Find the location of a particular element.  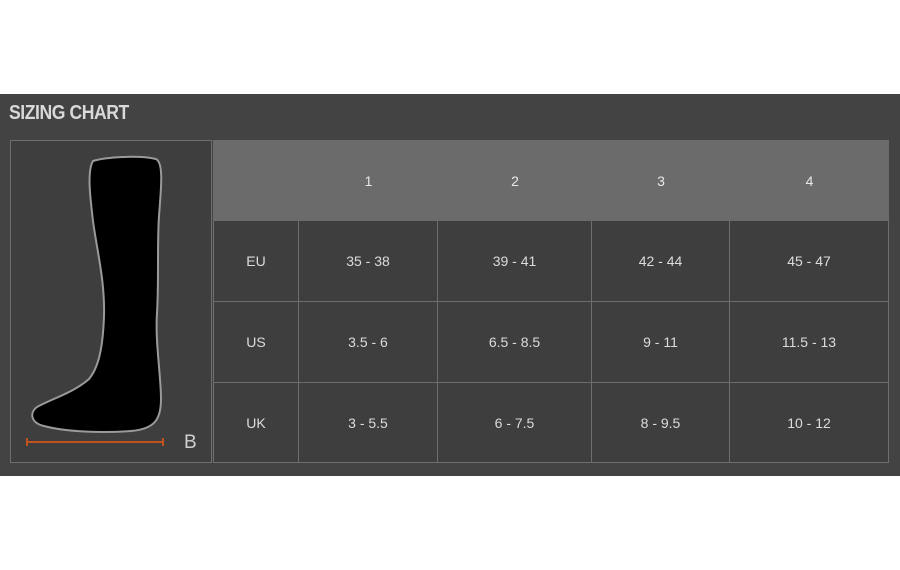

header-size-3: 3 is located at coordinates (661, 180).